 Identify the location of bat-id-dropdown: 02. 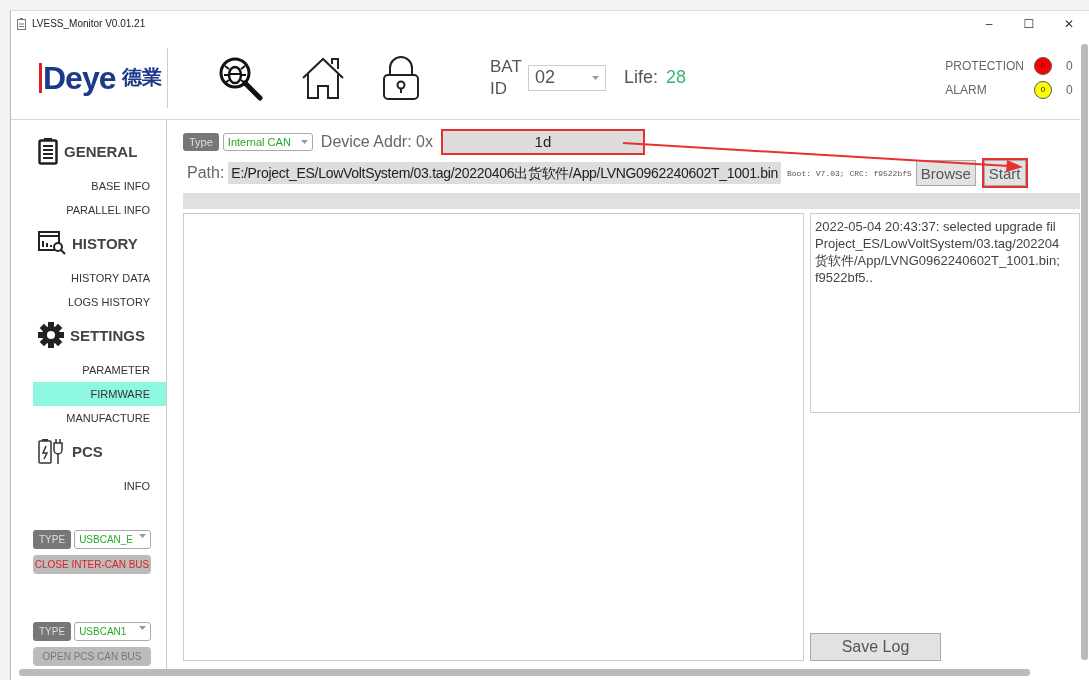
(567, 77).